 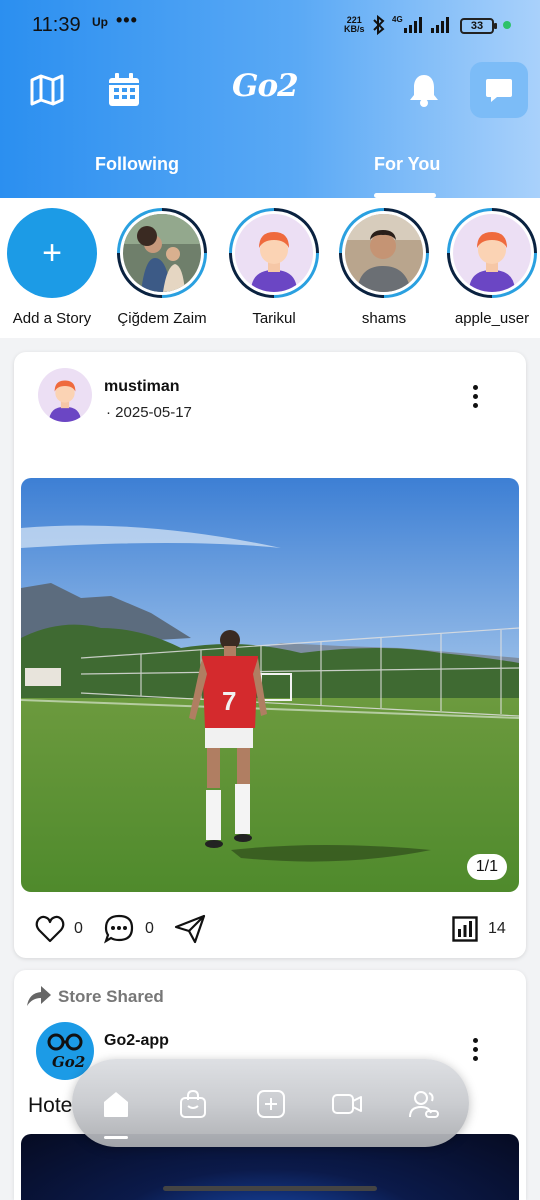 I want to click on story-item: shams, so click(x=384, y=267).